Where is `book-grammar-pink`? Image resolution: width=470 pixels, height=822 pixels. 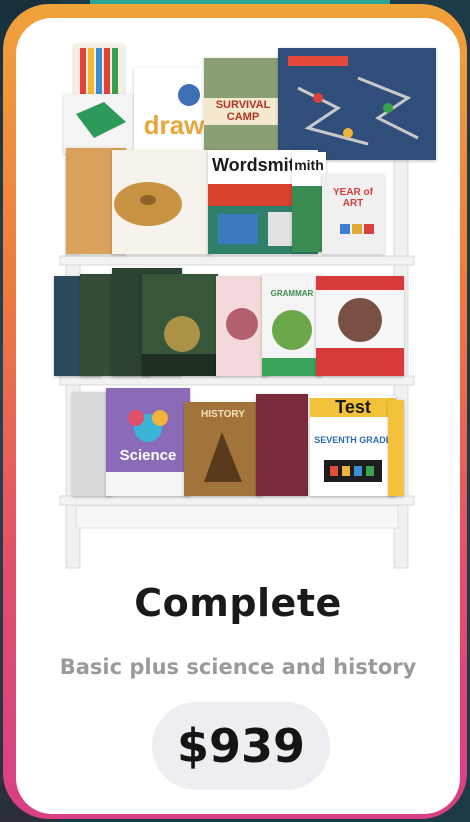 book-grammar-pink is located at coordinates (242, 326).